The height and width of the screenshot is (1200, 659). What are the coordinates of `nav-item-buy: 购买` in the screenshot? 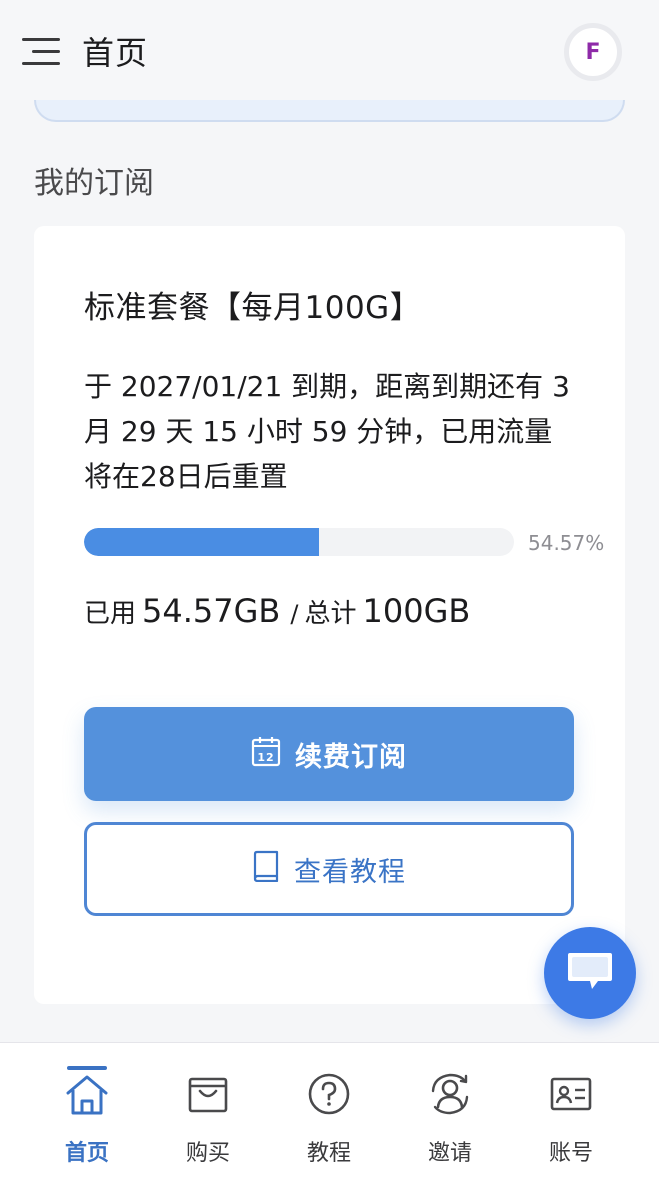 It's located at (208, 1121).